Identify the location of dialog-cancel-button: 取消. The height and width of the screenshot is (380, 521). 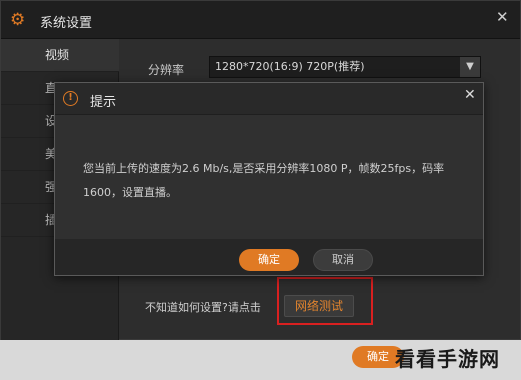
(343, 260).